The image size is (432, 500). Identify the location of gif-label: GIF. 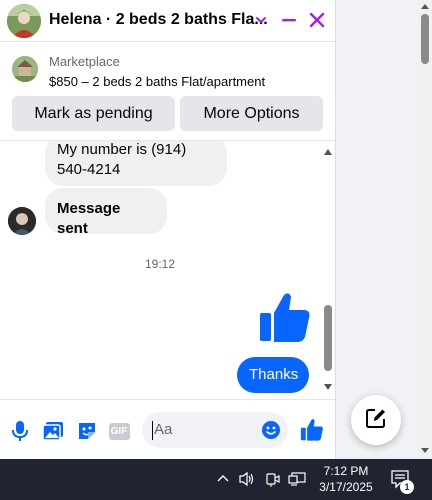
(119, 431).